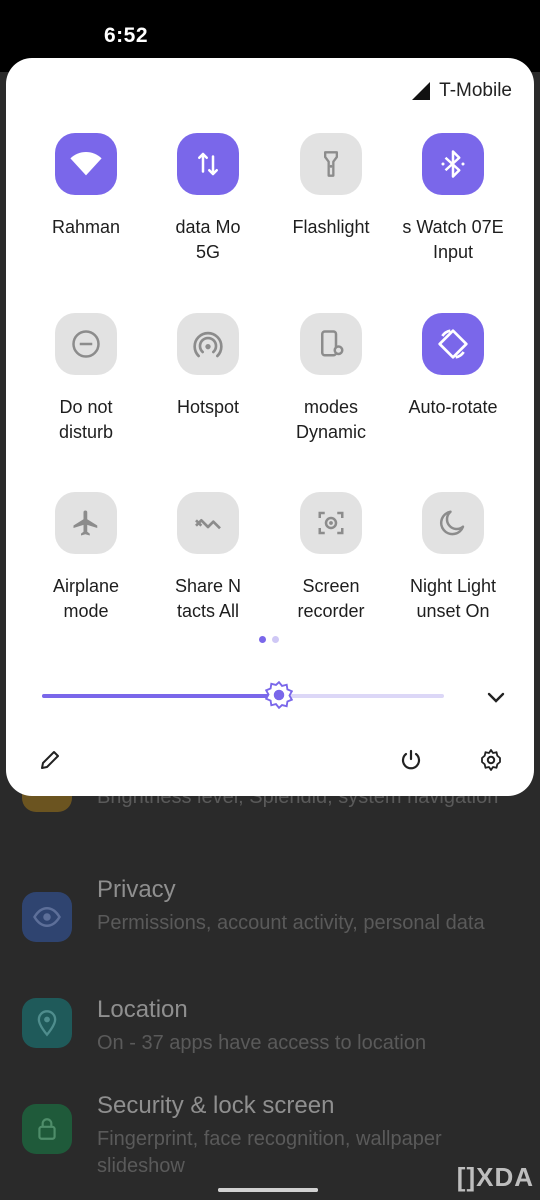 Image resolution: width=540 pixels, height=1200 pixels. Describe the element at coordinates (331, 379) in the screenshot. I see `tile-dynamic-modes: modes Dynamic` at that location.